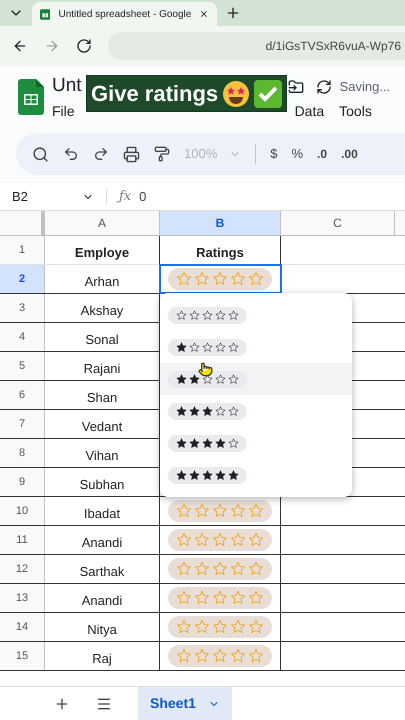 The height and width of the screenshot is (720, 405). I want to click on row-number: 1, so click(22, 250).